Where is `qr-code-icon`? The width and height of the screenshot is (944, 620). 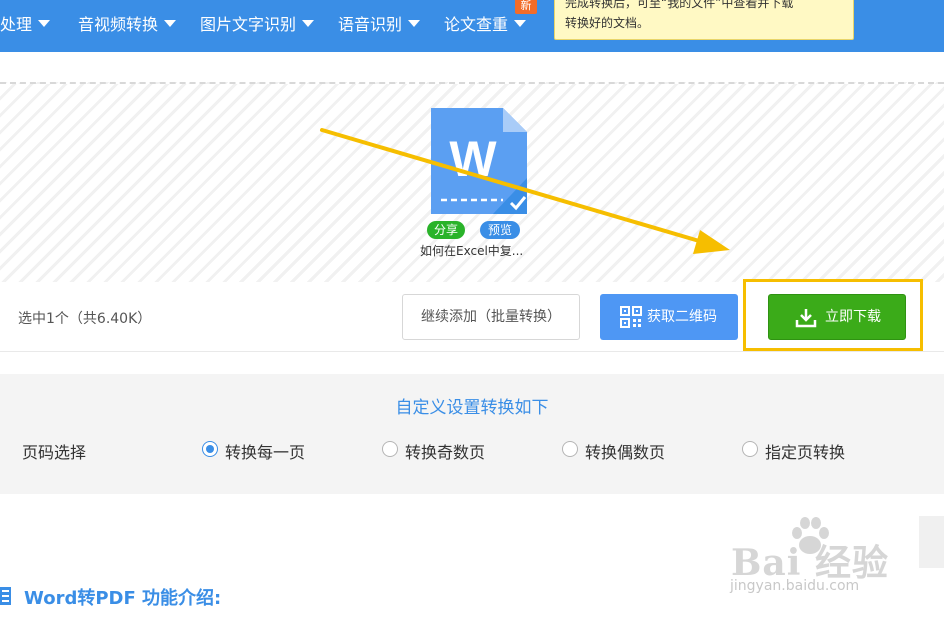
qr-code-icon is located at coordinates (631, 317).